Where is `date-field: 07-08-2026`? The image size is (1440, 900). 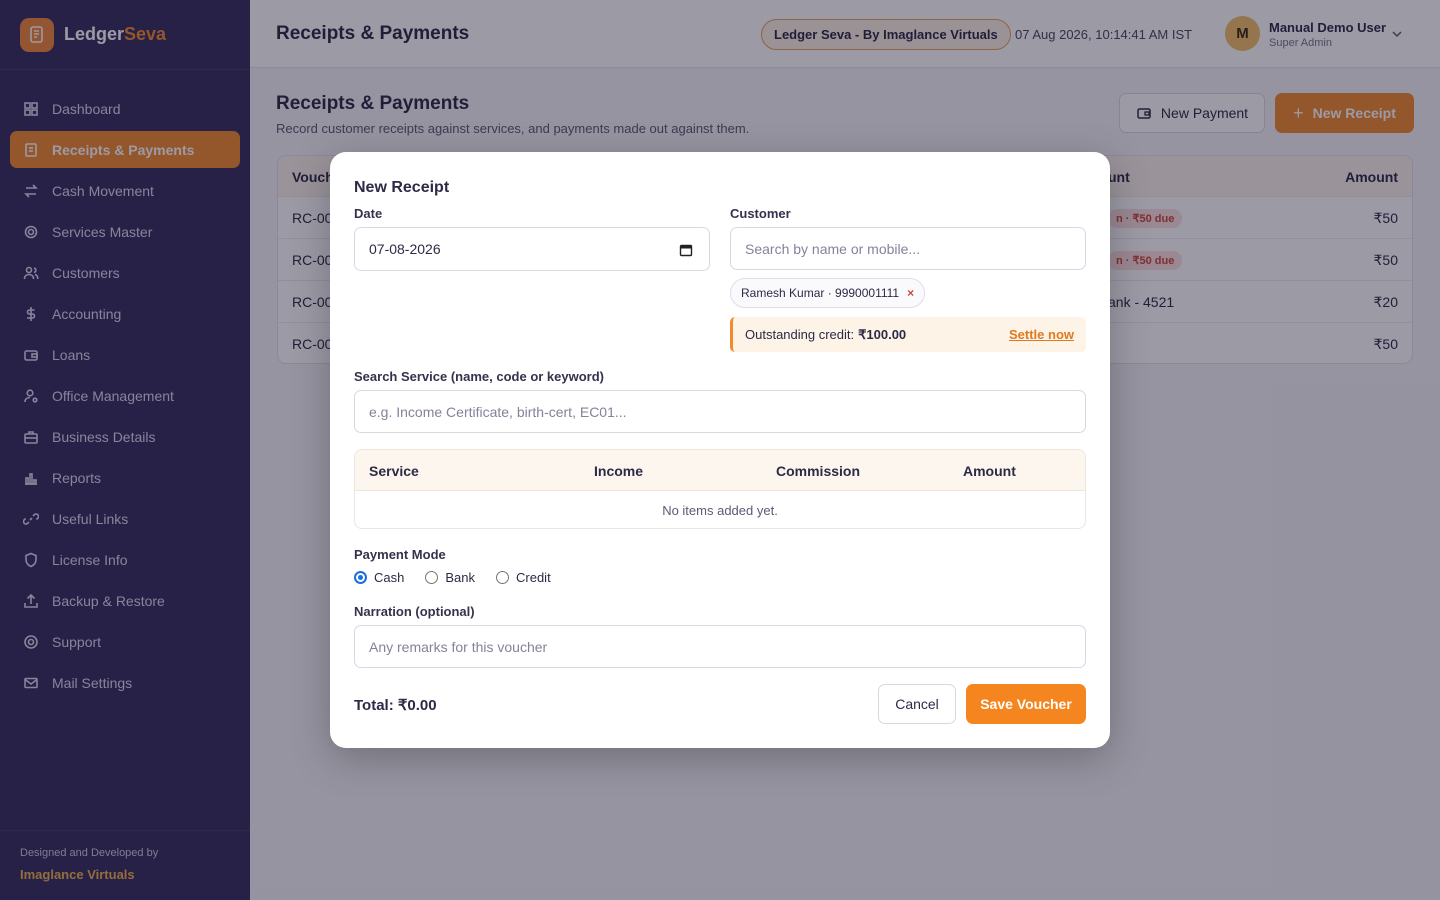
date-field: 07-08-2026 is located at coordinates (532, 249).